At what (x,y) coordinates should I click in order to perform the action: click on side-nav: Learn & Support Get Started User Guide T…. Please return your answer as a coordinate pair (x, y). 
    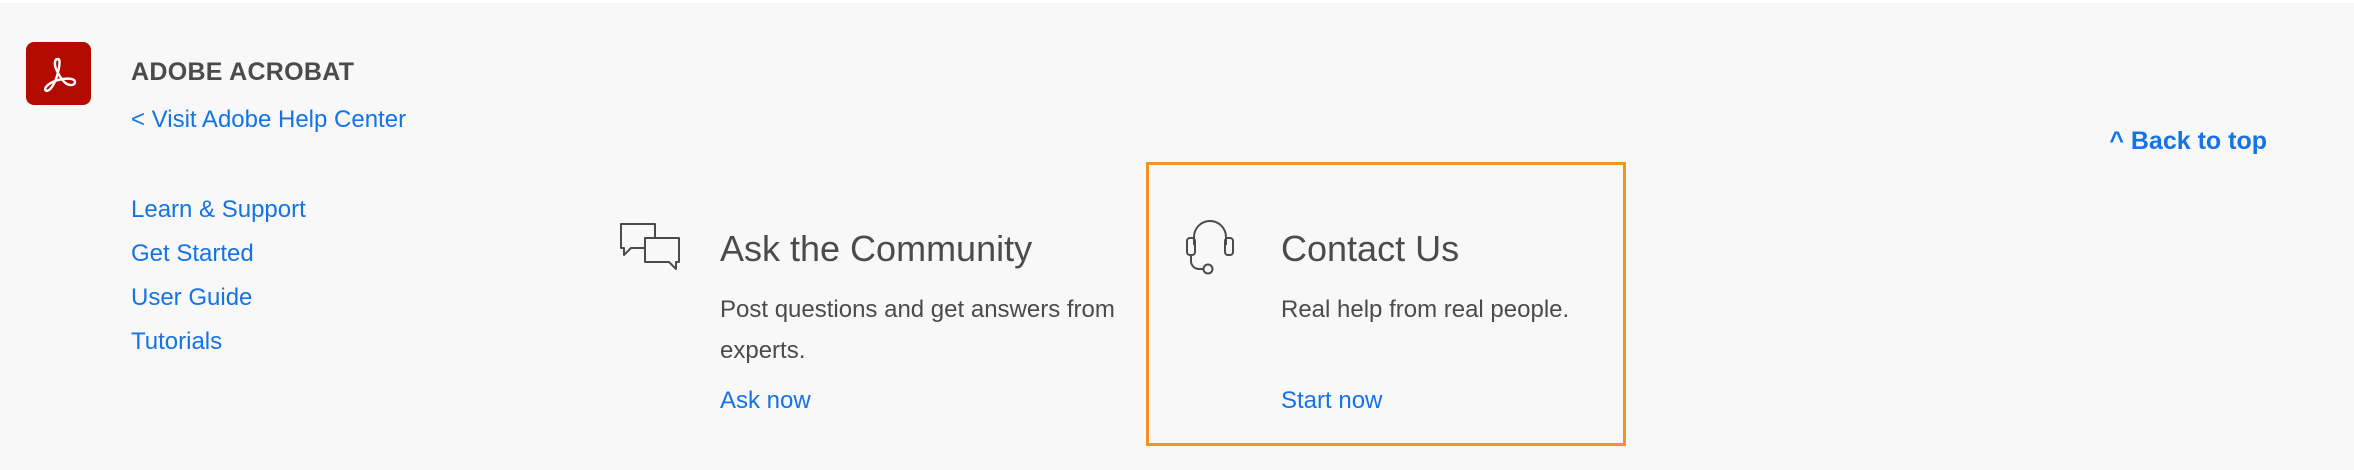
    Looking at the image, I should click on (218, 282).